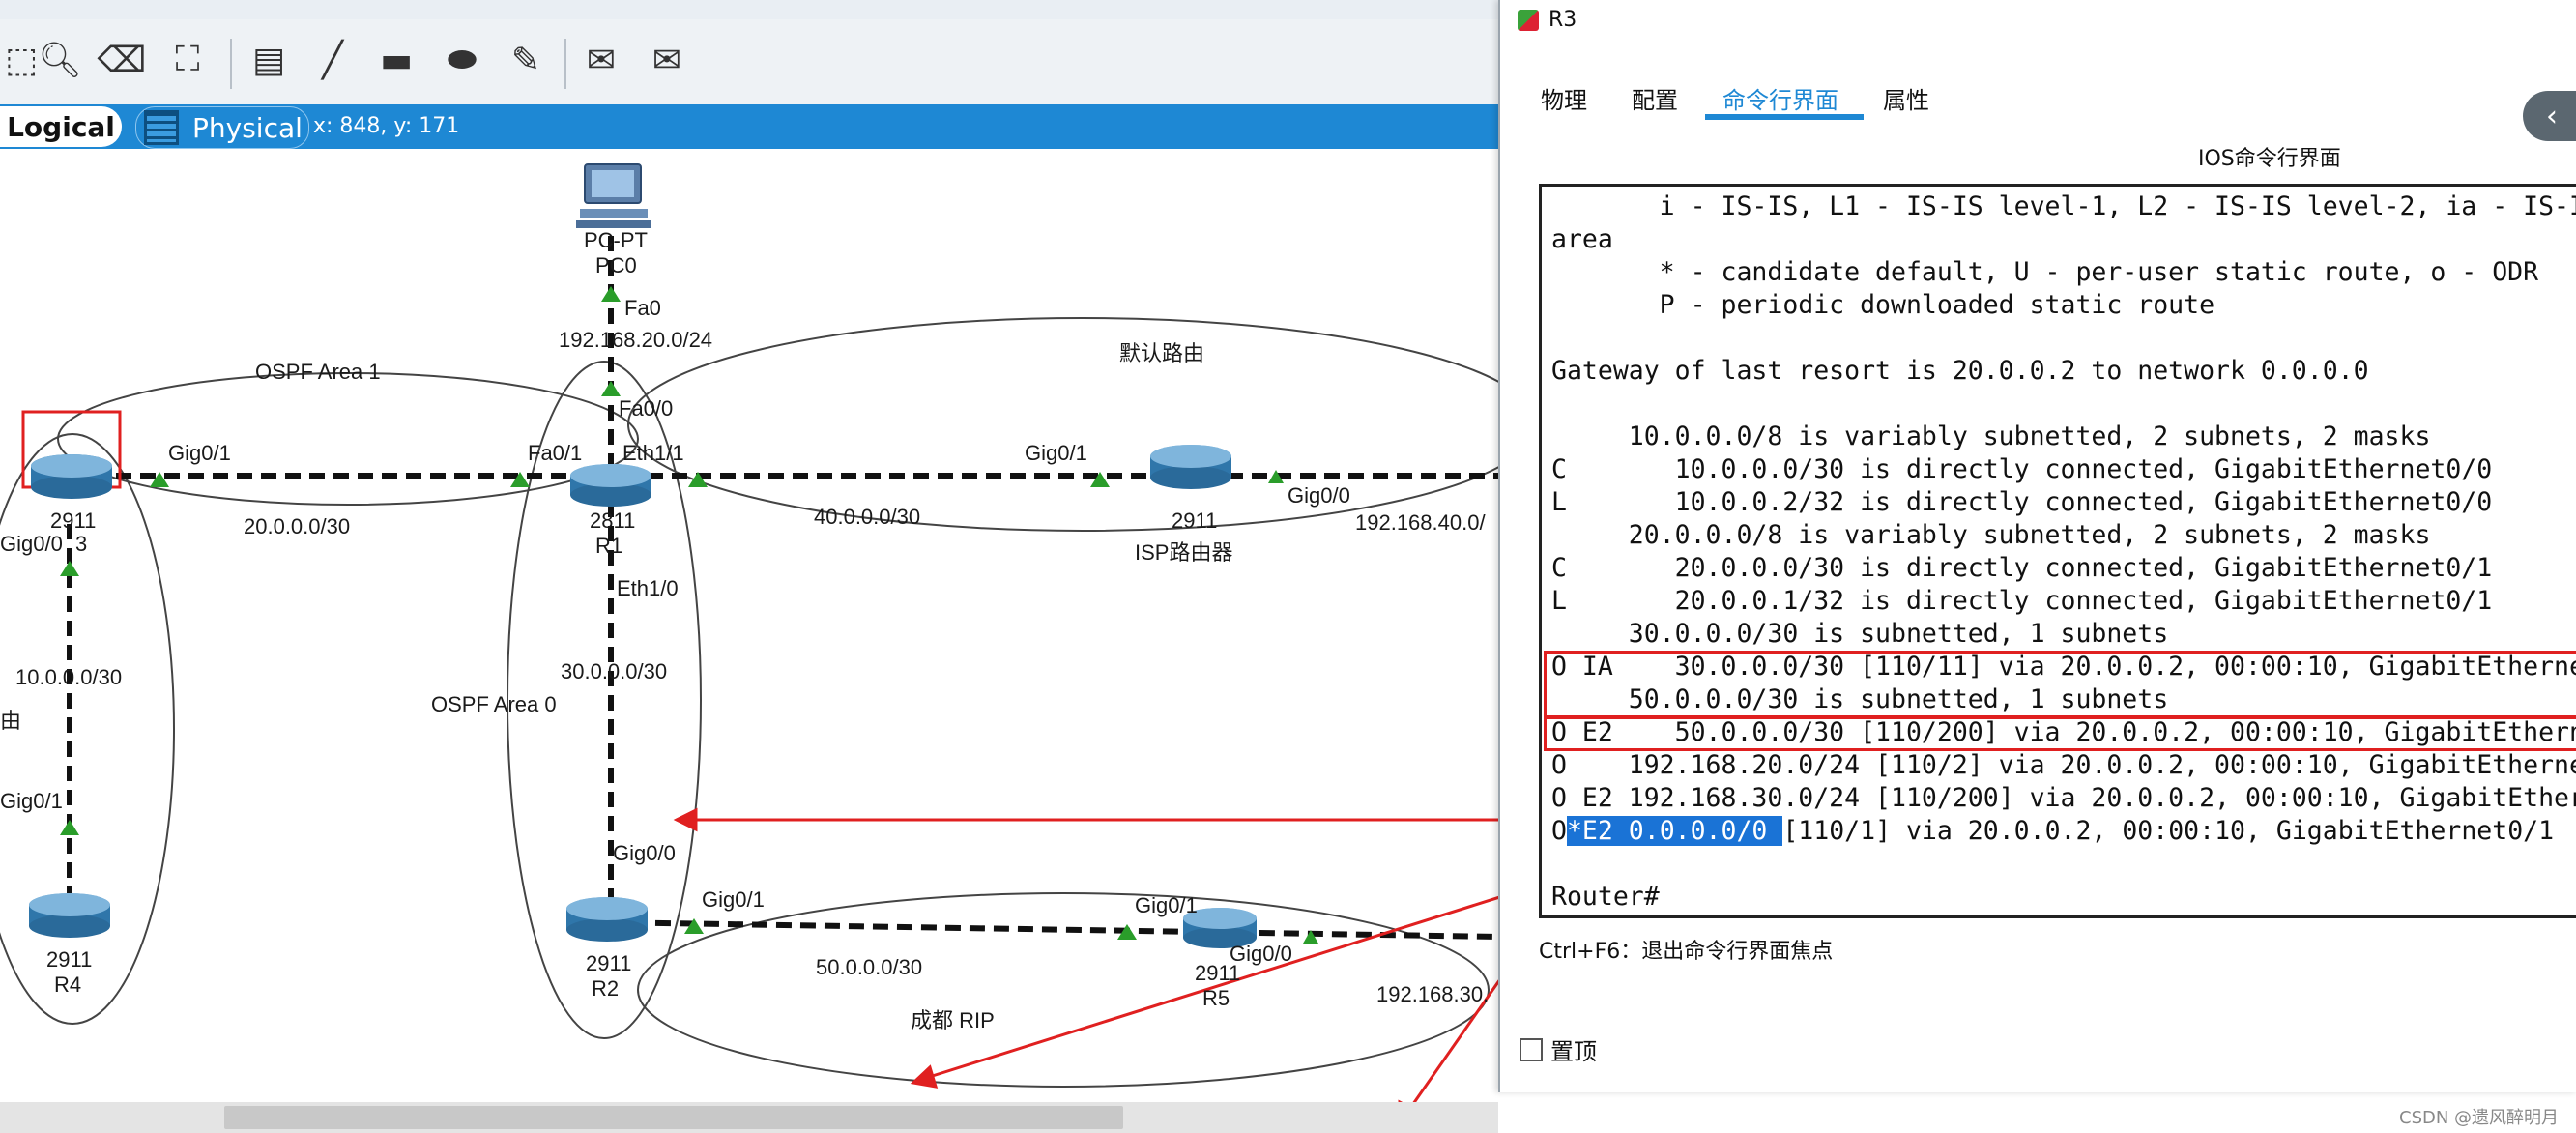 The image size is (2576, 1133). I want to click on tab-logical: Logical, so click(61, 126).